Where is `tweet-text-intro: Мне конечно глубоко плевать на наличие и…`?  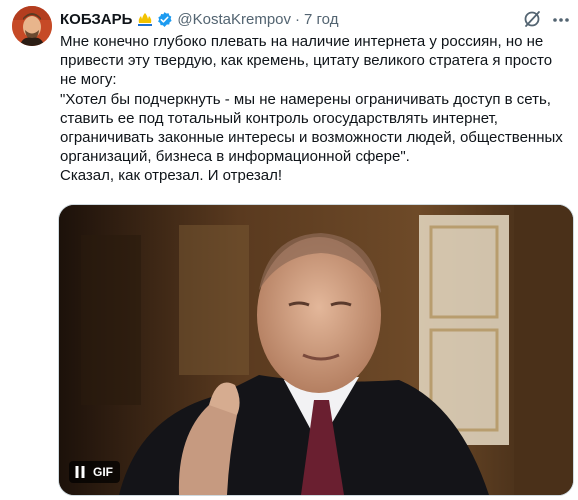
tweet-text-intro: Мне конечно глубоко плевать на наличие и… is located at coordinates (306, 61).